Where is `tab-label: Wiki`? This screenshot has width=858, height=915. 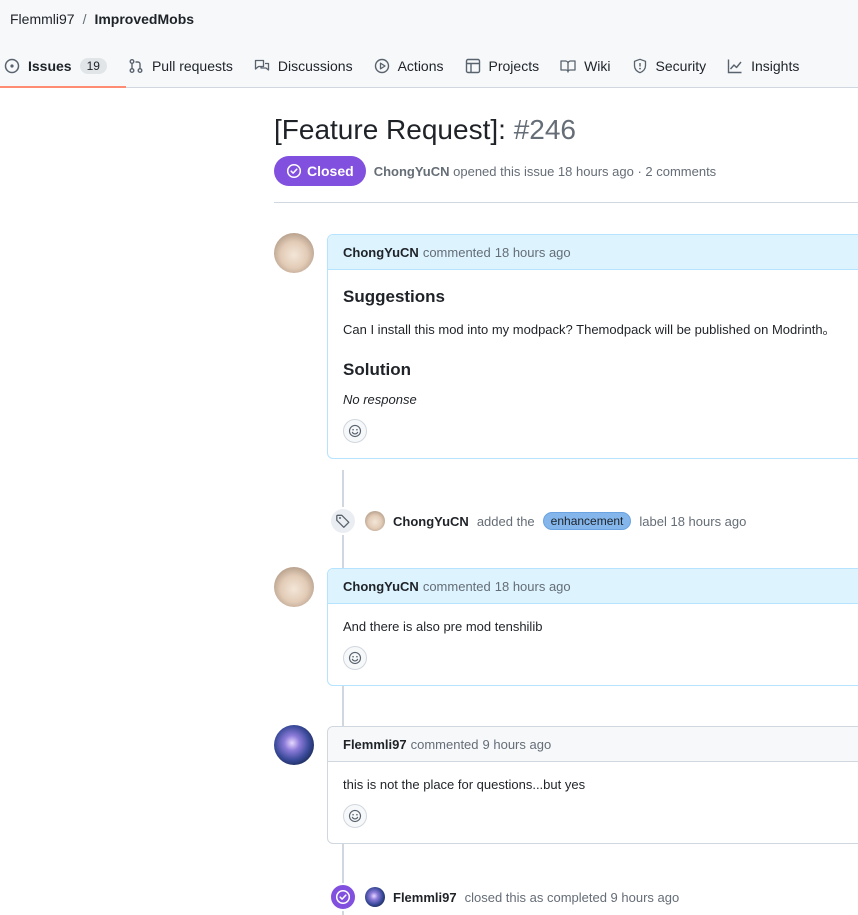 tab-label: Wiki is located at coordinates (597, 66).